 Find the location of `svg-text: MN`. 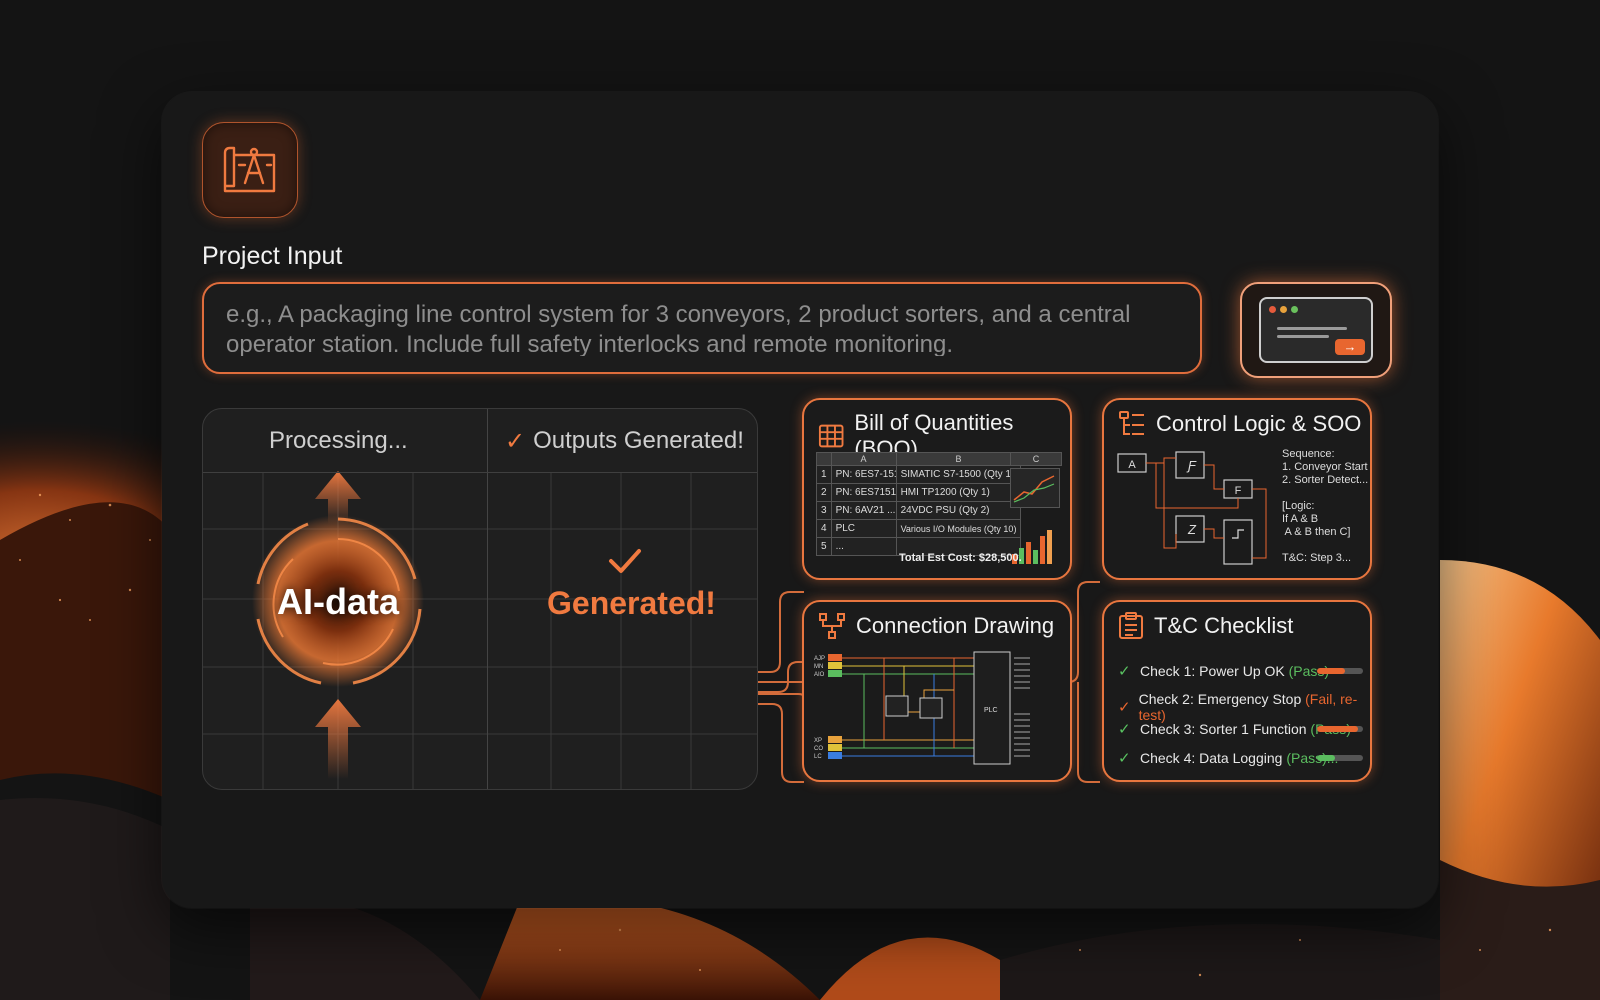

svg-text: MN is located at coordinates (818, 667).